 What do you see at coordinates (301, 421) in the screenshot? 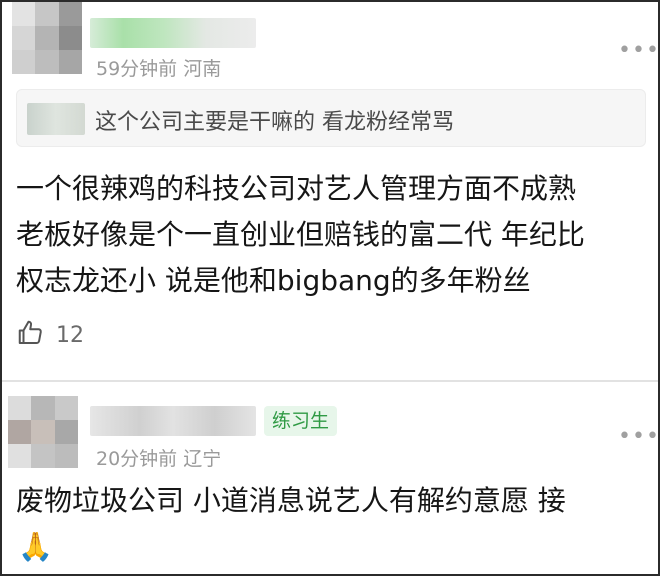
I see `level-badge: 练习生` at bounding box center [301, 421].